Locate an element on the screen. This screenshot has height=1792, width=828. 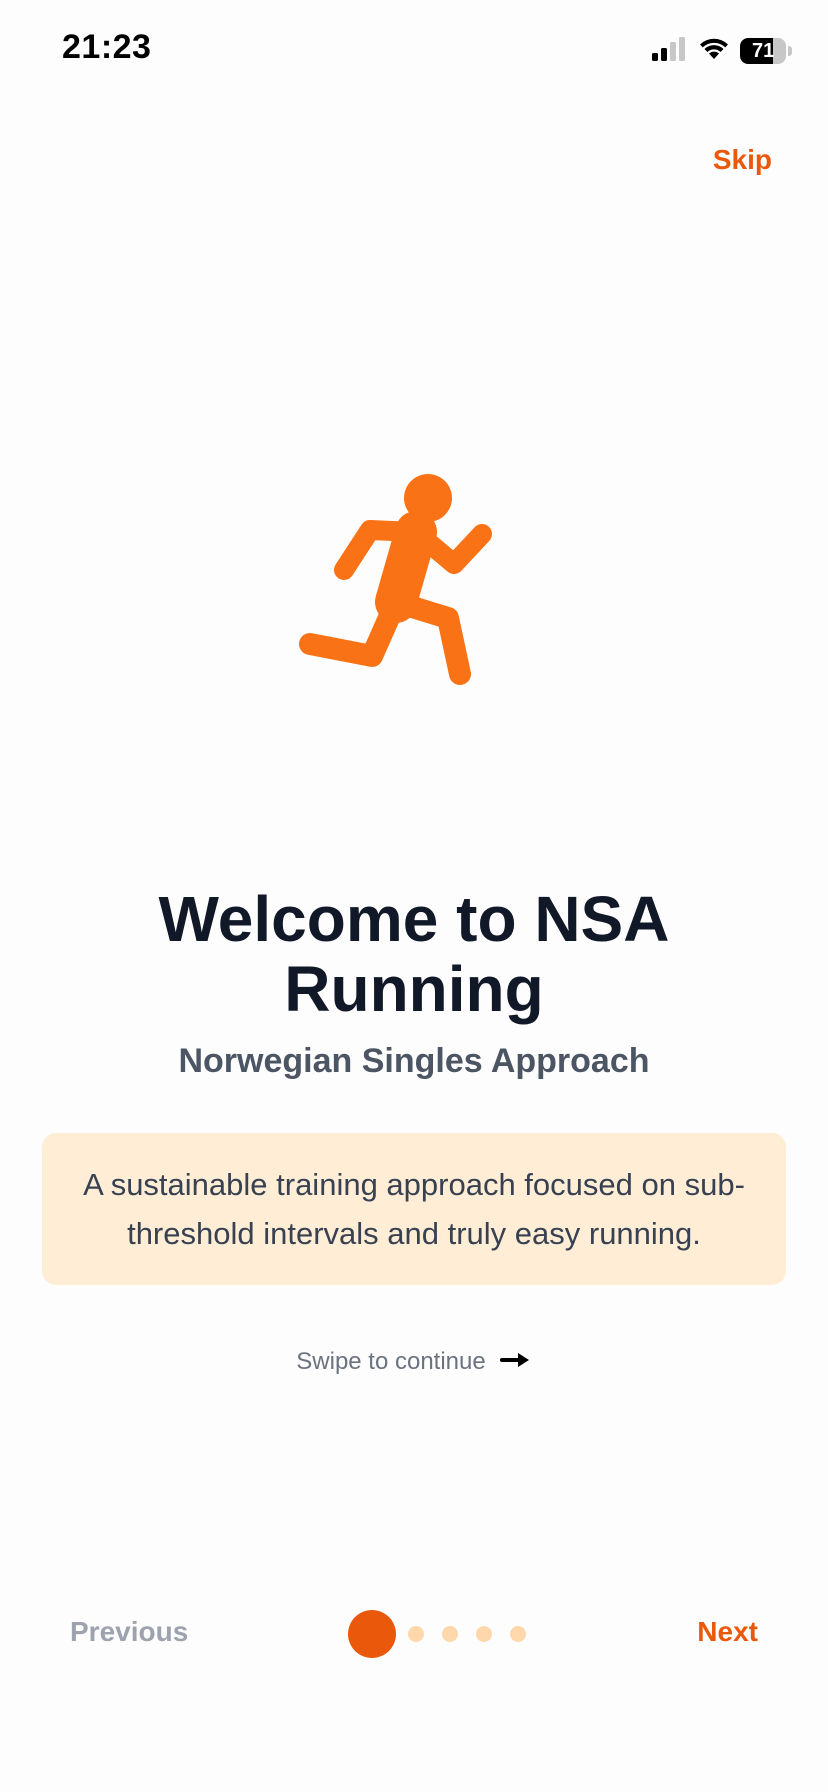
battery-icon: 71 is located at coordinates (766, 51).